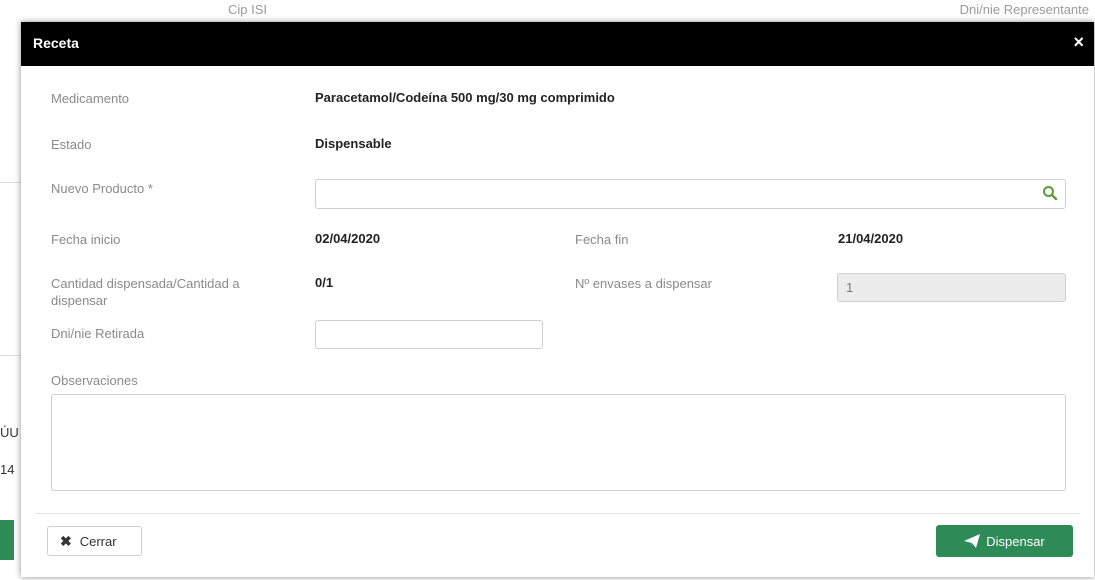 This screenshot has height=580, width=1095. What do you see at coordinates (102, 188) in the screenshot?
I see `nuevo-producto-label: Nuevo Producto *` at bounding box center [102, 188].